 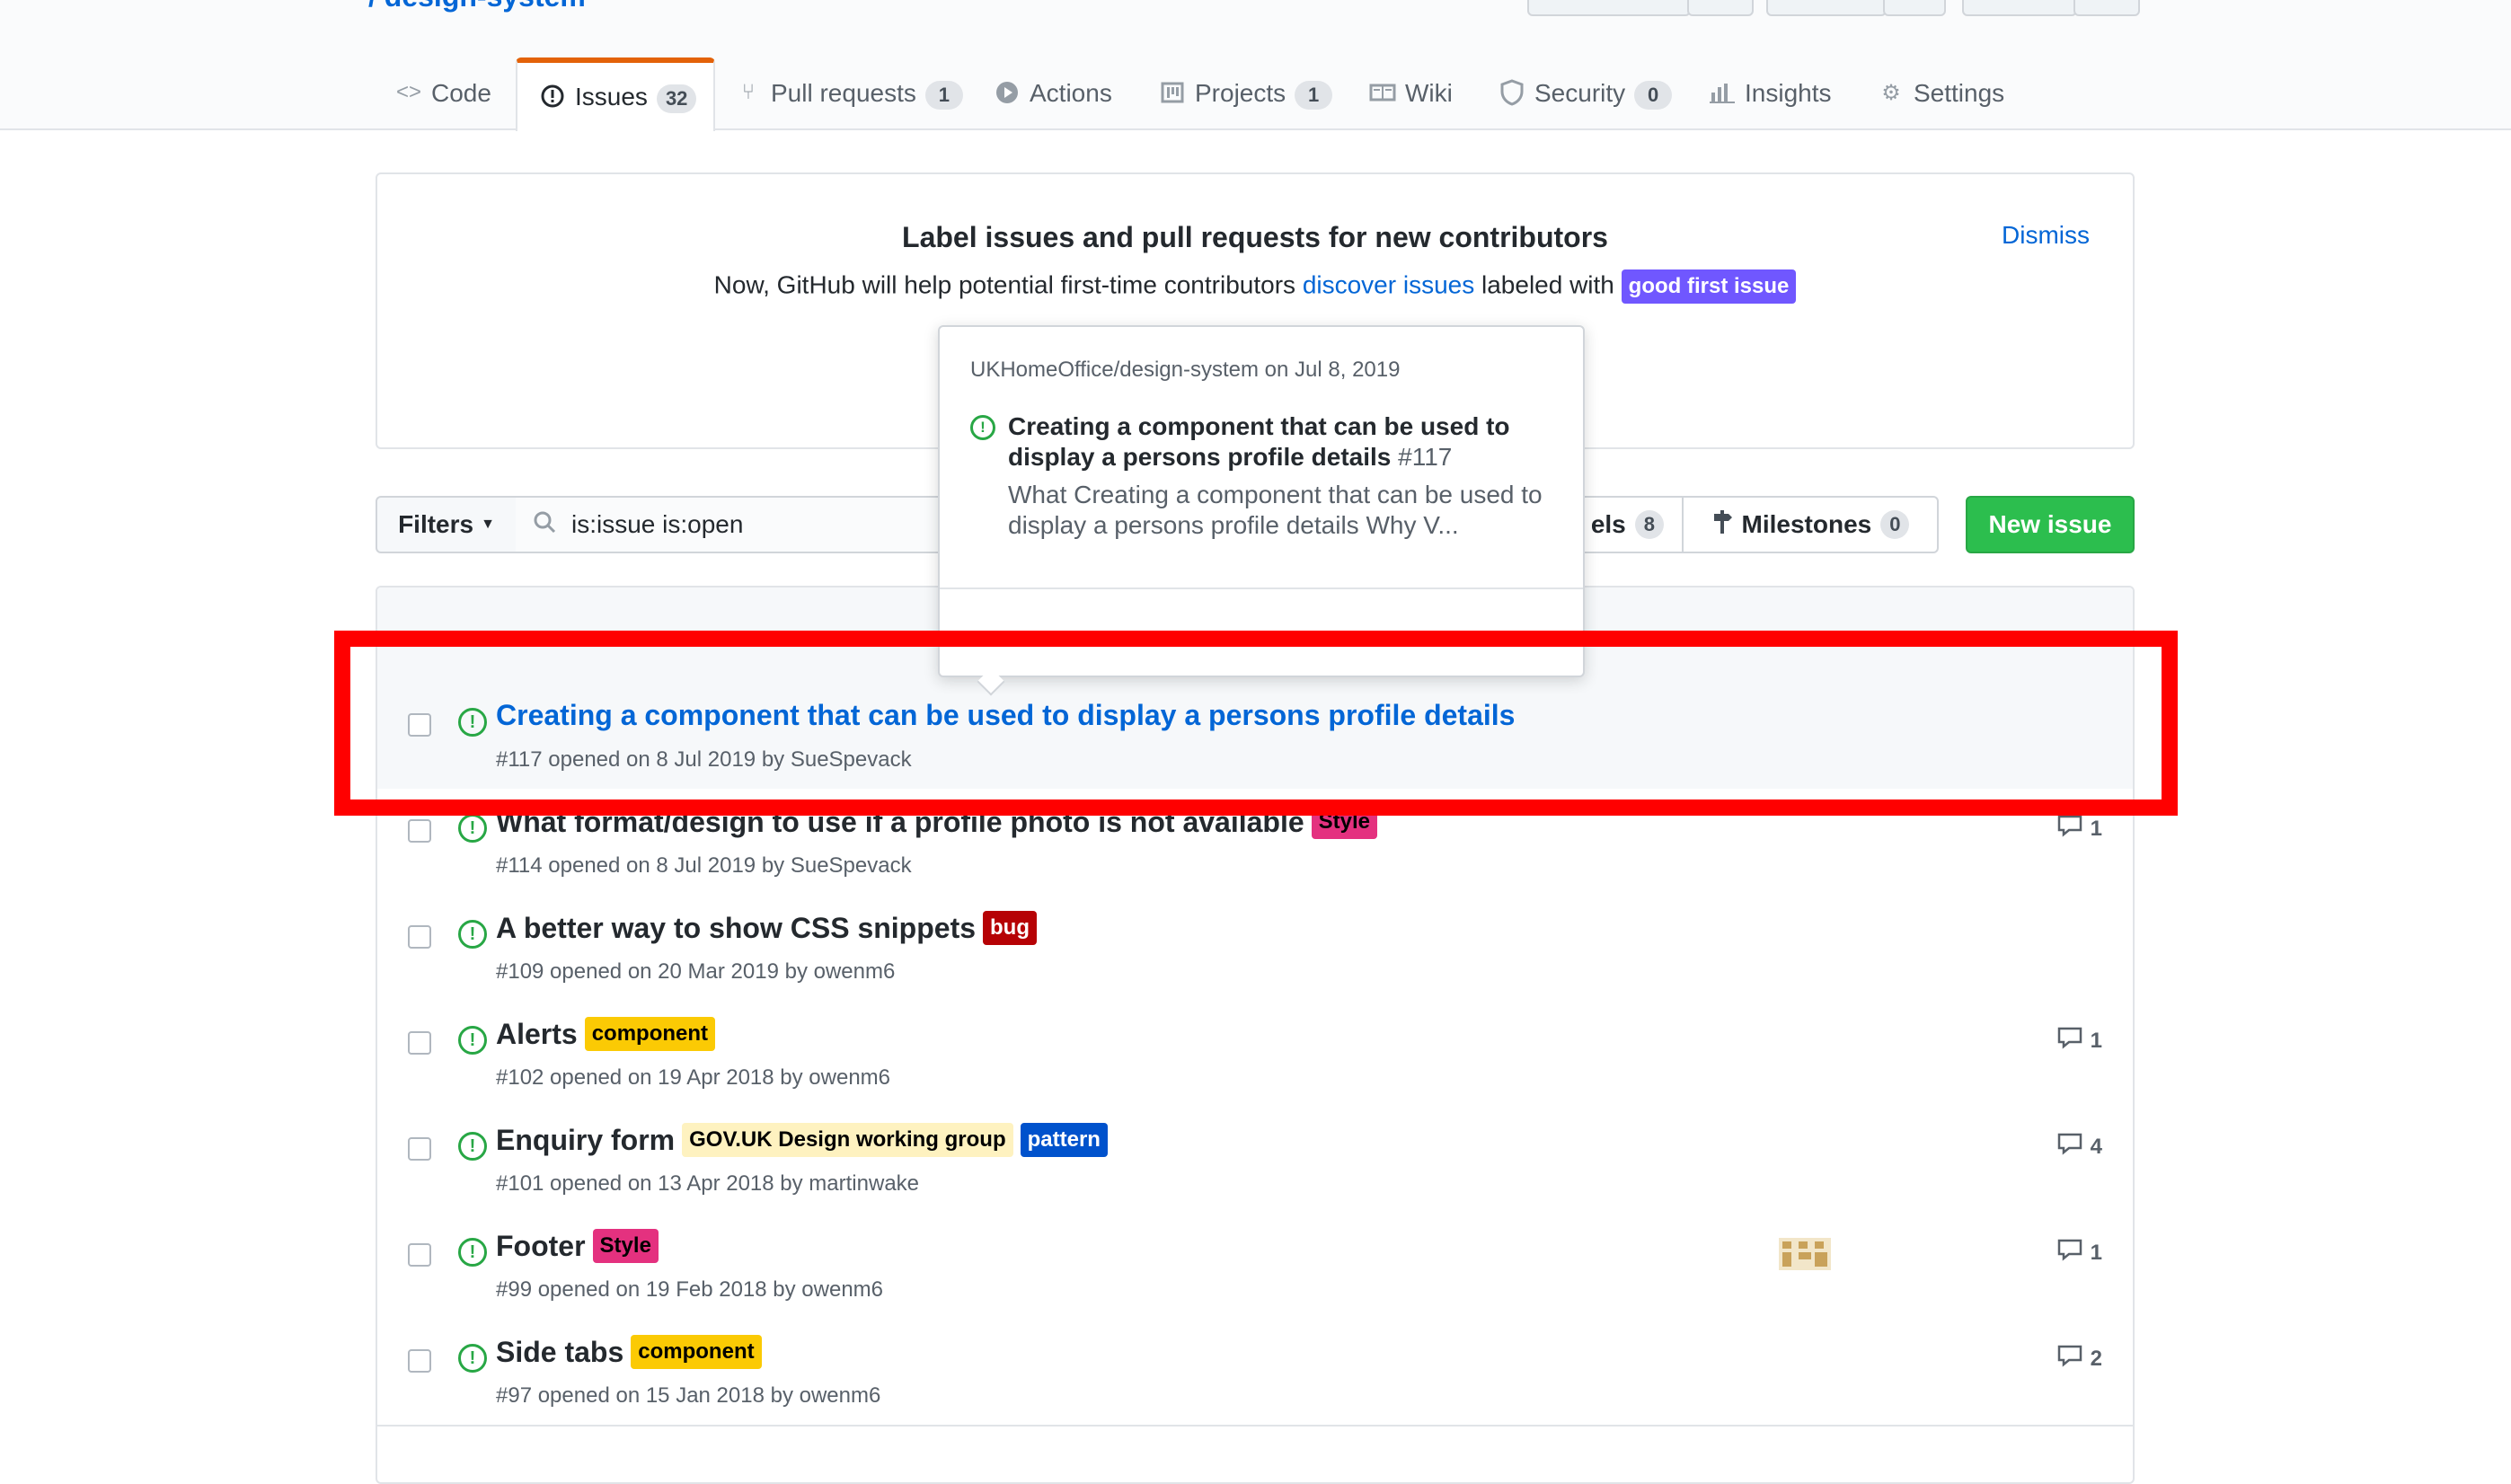 What do you see at coordinates (625, 1246) in the screenshot?
I see `issue-label: Style` at bounding box center [625, 1246].